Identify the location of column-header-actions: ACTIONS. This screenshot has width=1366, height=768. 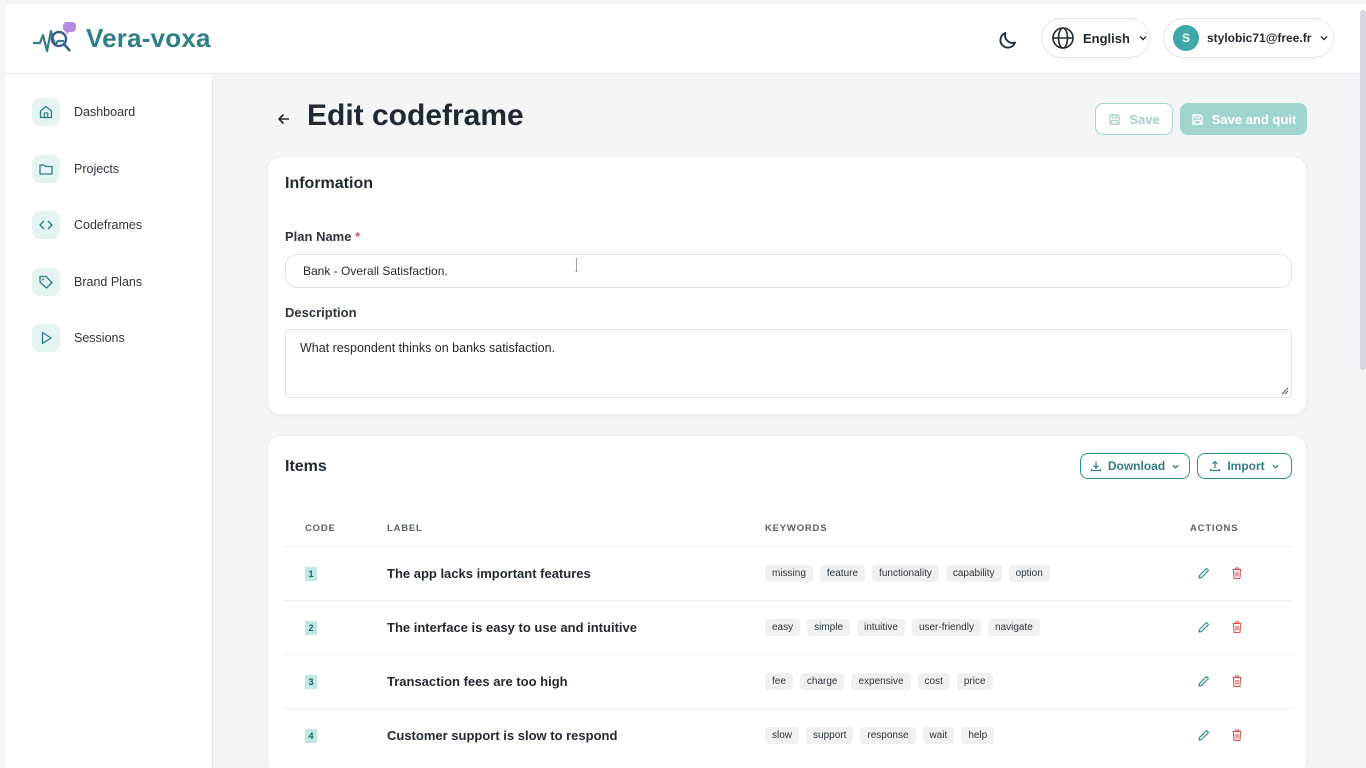
(1214, 528).